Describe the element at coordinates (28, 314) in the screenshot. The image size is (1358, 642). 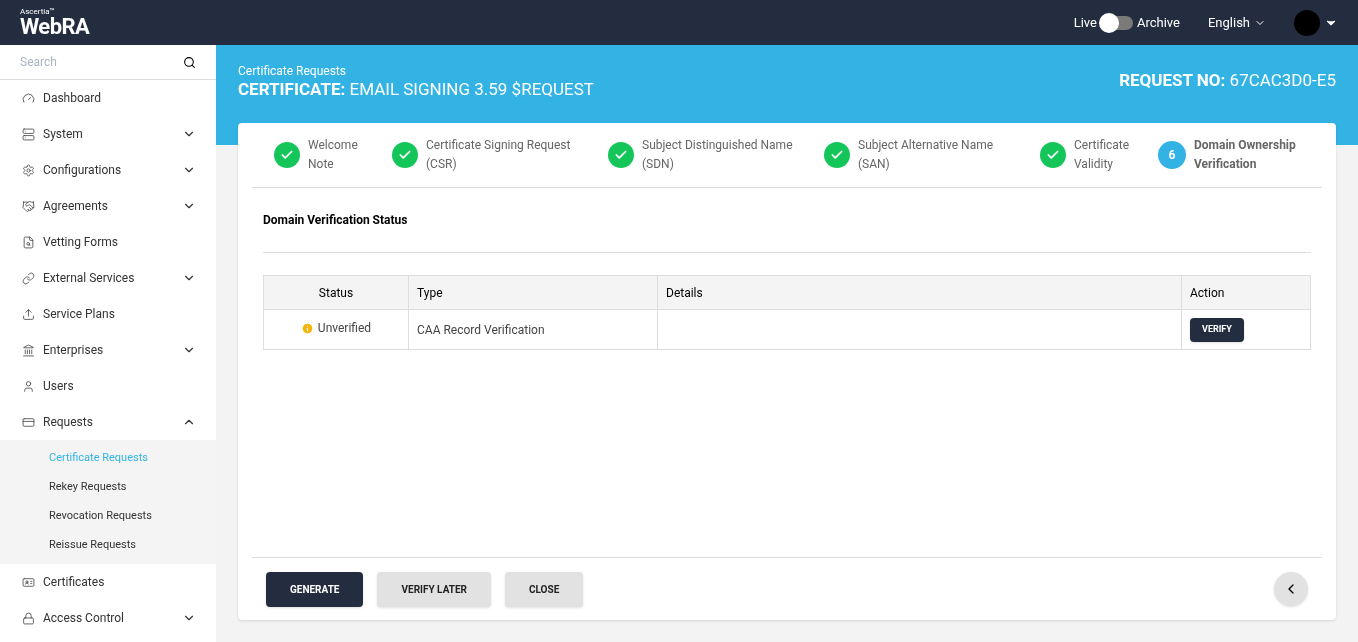
I see `upload-icon` at that location.